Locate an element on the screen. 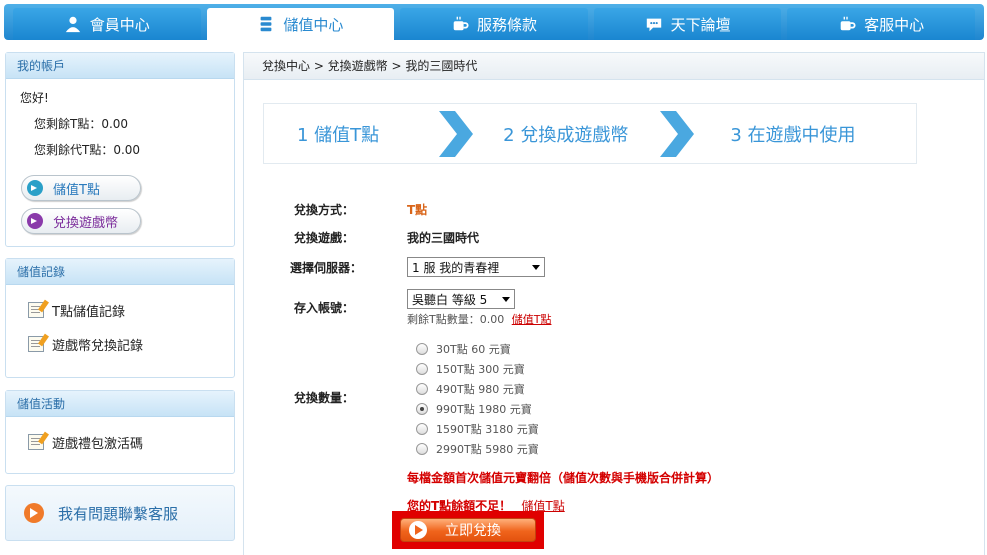 This screenshot has width=987, height=555. submit-highlight: 立即兌換 is located at coordinates (468, 530).